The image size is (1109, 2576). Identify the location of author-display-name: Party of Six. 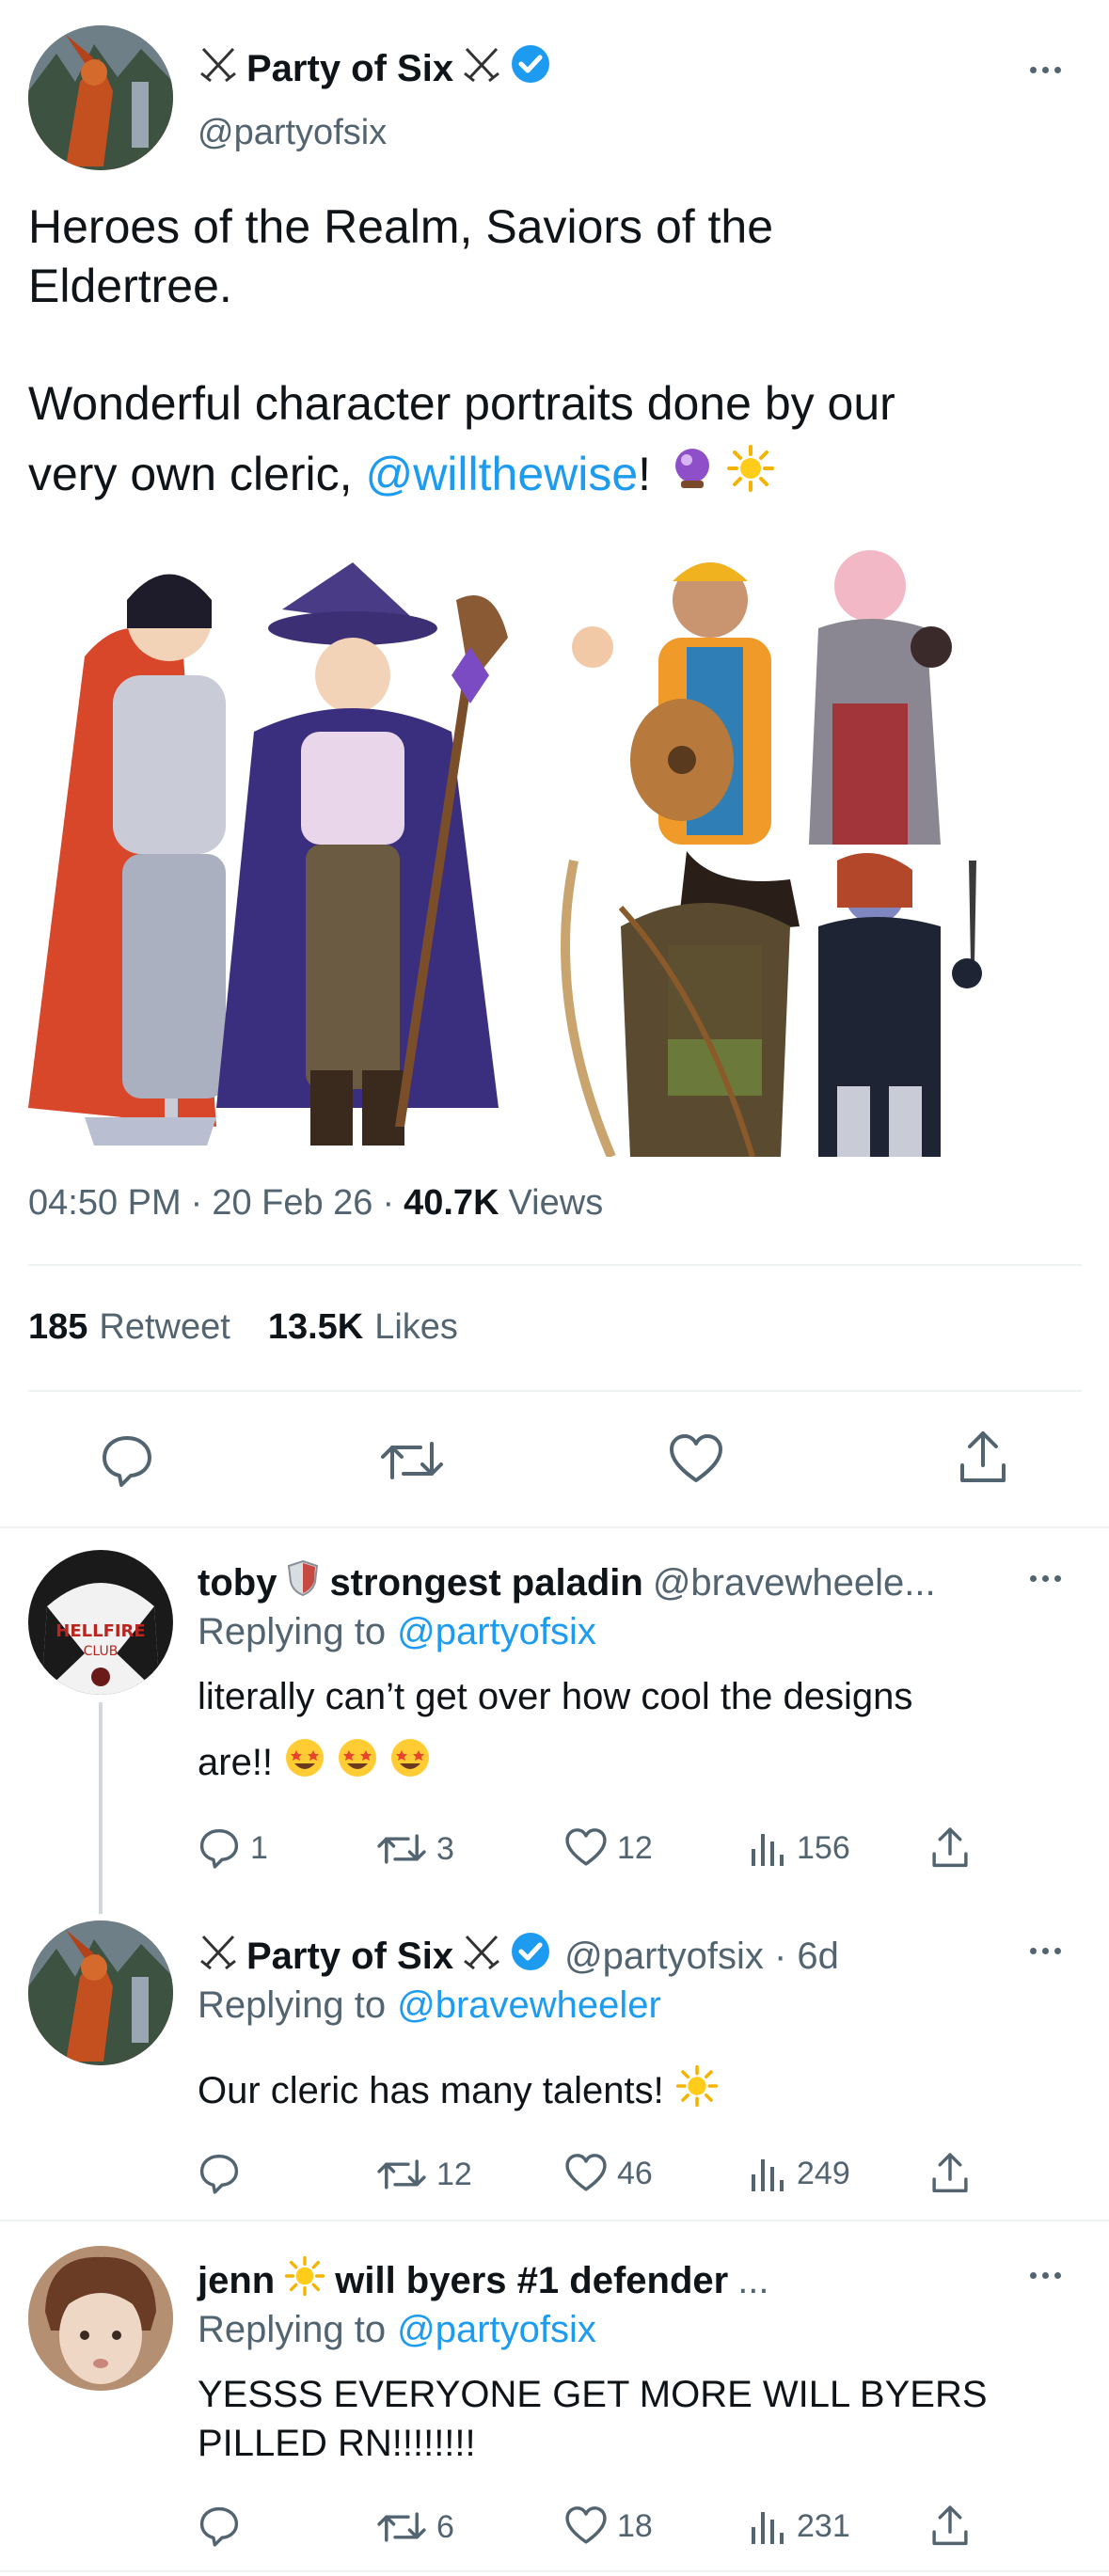
(349, 69).